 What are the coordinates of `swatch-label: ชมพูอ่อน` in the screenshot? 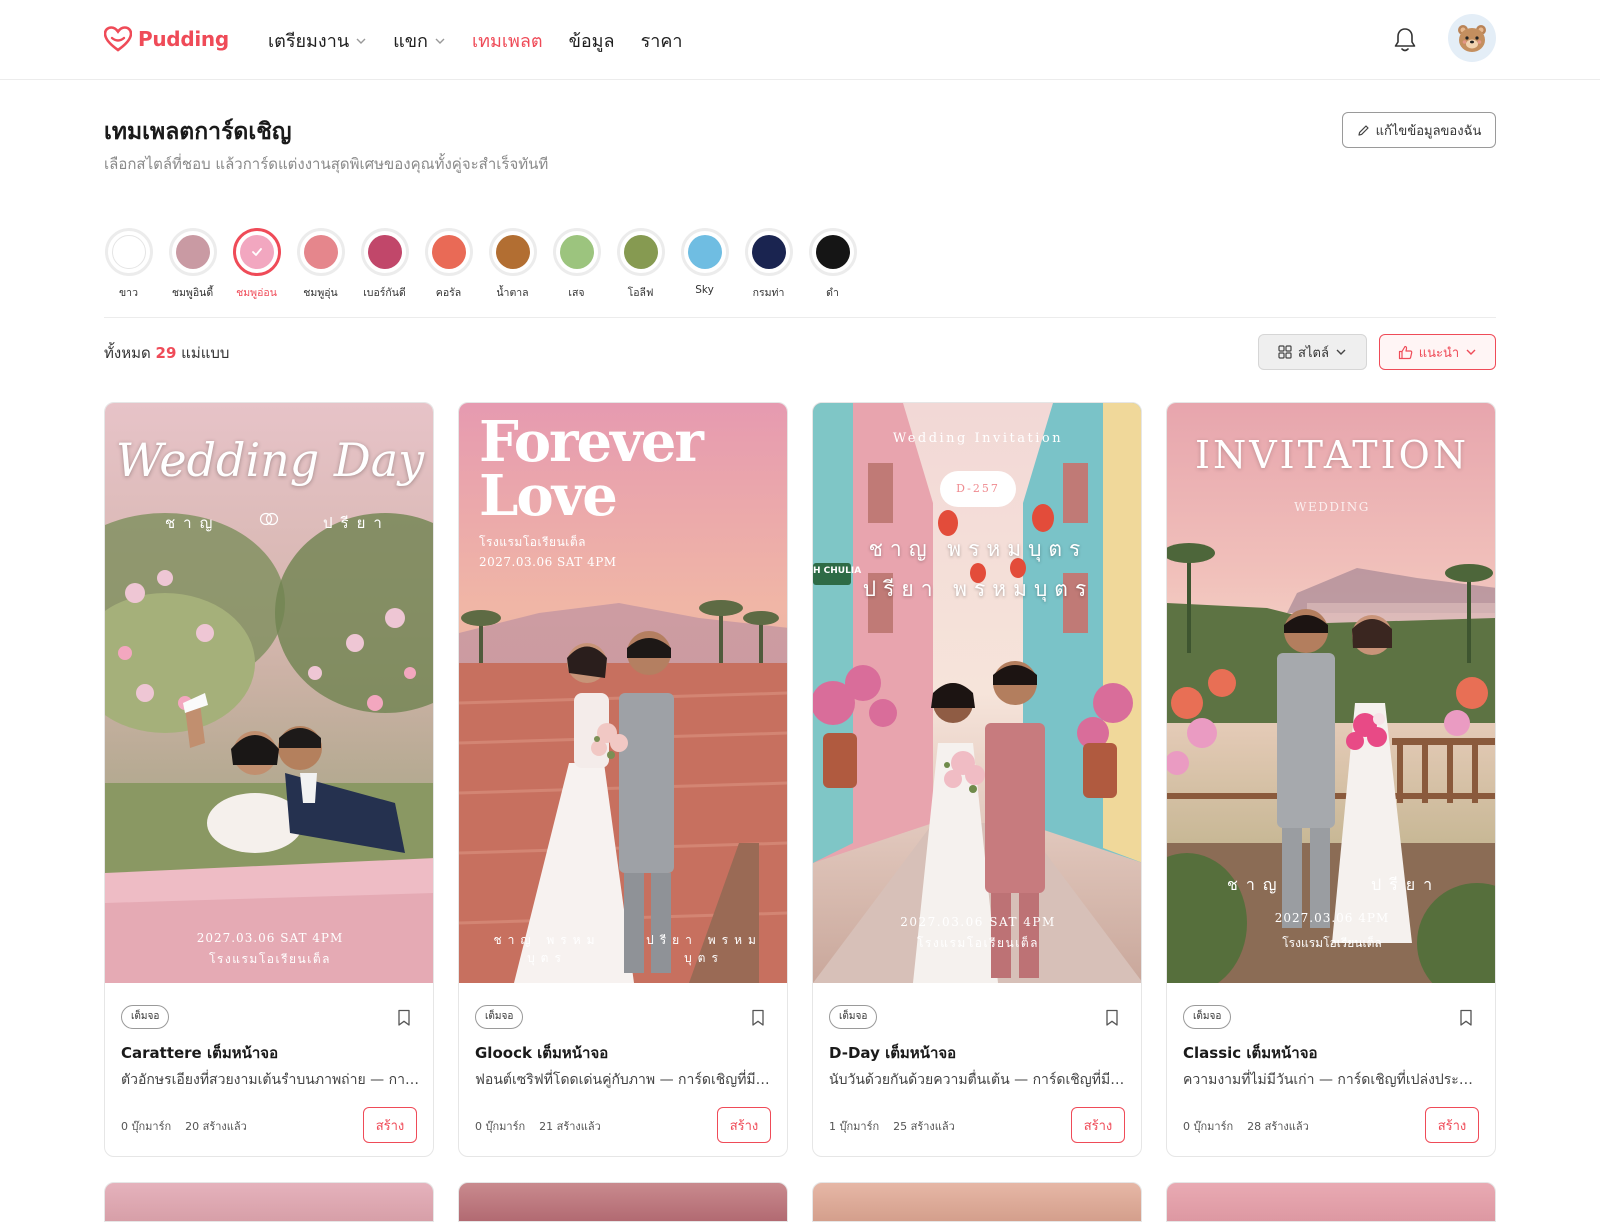 It's located at (256, 293).